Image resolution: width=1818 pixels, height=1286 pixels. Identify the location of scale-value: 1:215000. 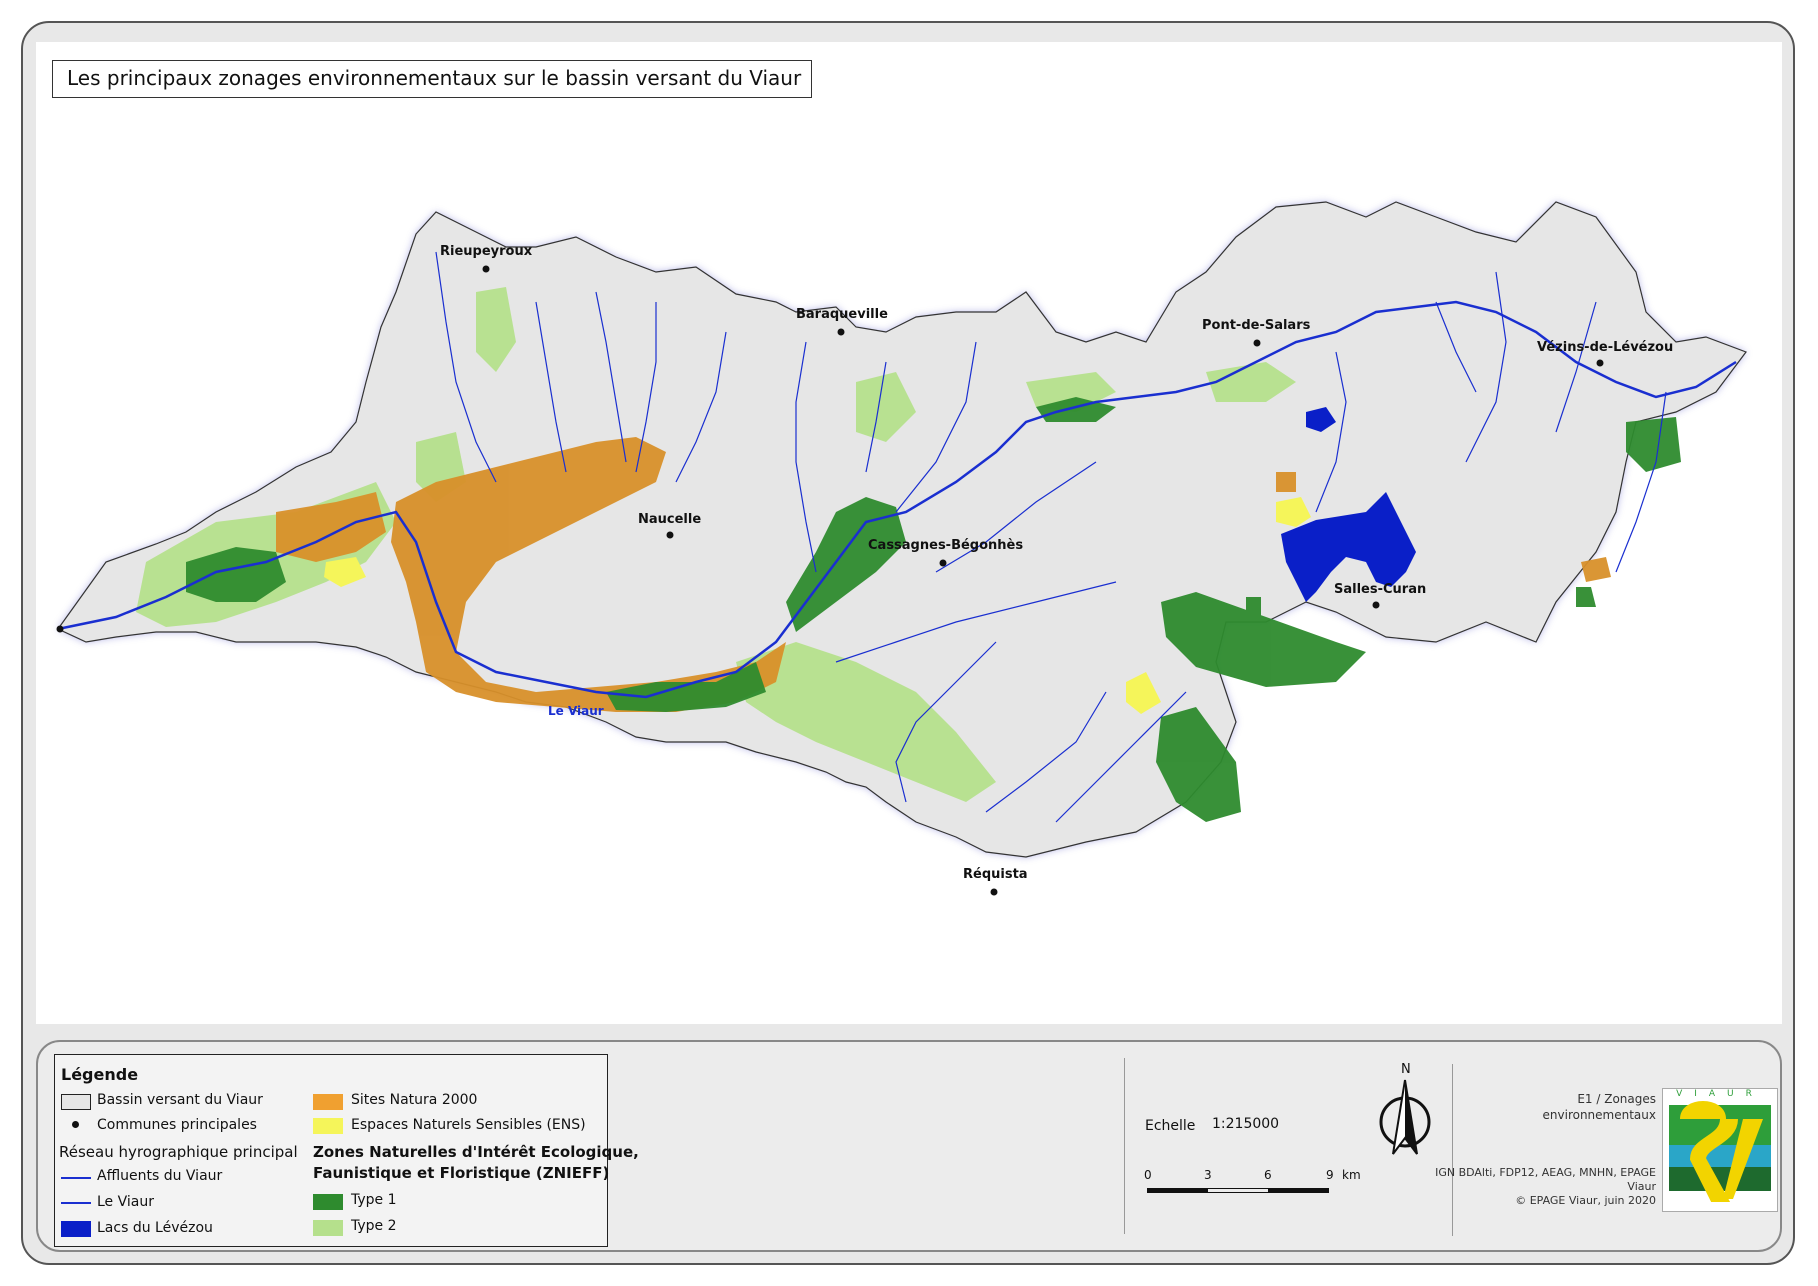
(1246, 1124).